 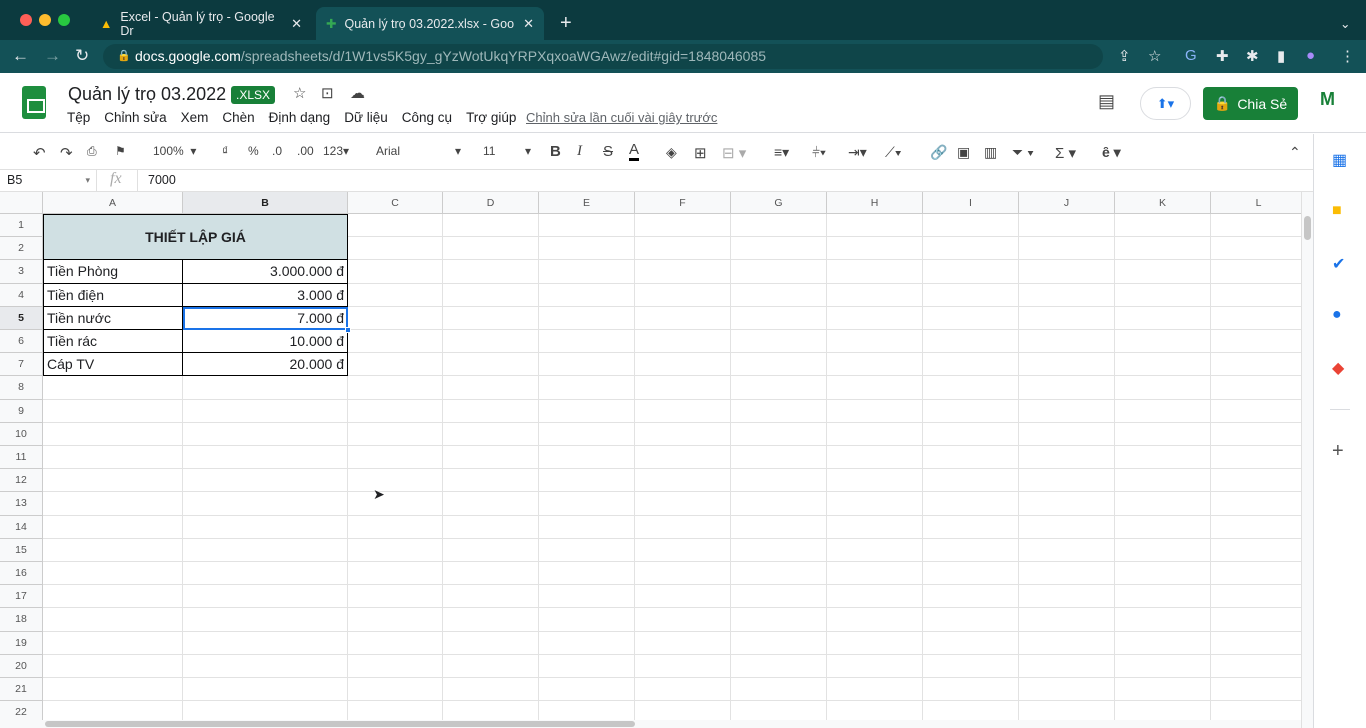 What do you see at coordinates (66, 153) in the screenshot?
I see `redo-icon: ↷` at bounding box center [66, 153].